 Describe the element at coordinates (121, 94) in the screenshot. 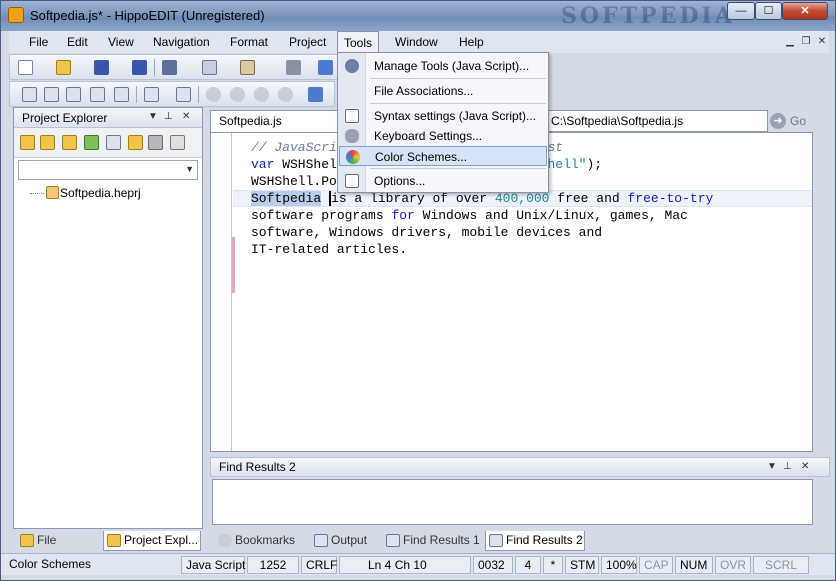

I see `outdent-icon` at that location.